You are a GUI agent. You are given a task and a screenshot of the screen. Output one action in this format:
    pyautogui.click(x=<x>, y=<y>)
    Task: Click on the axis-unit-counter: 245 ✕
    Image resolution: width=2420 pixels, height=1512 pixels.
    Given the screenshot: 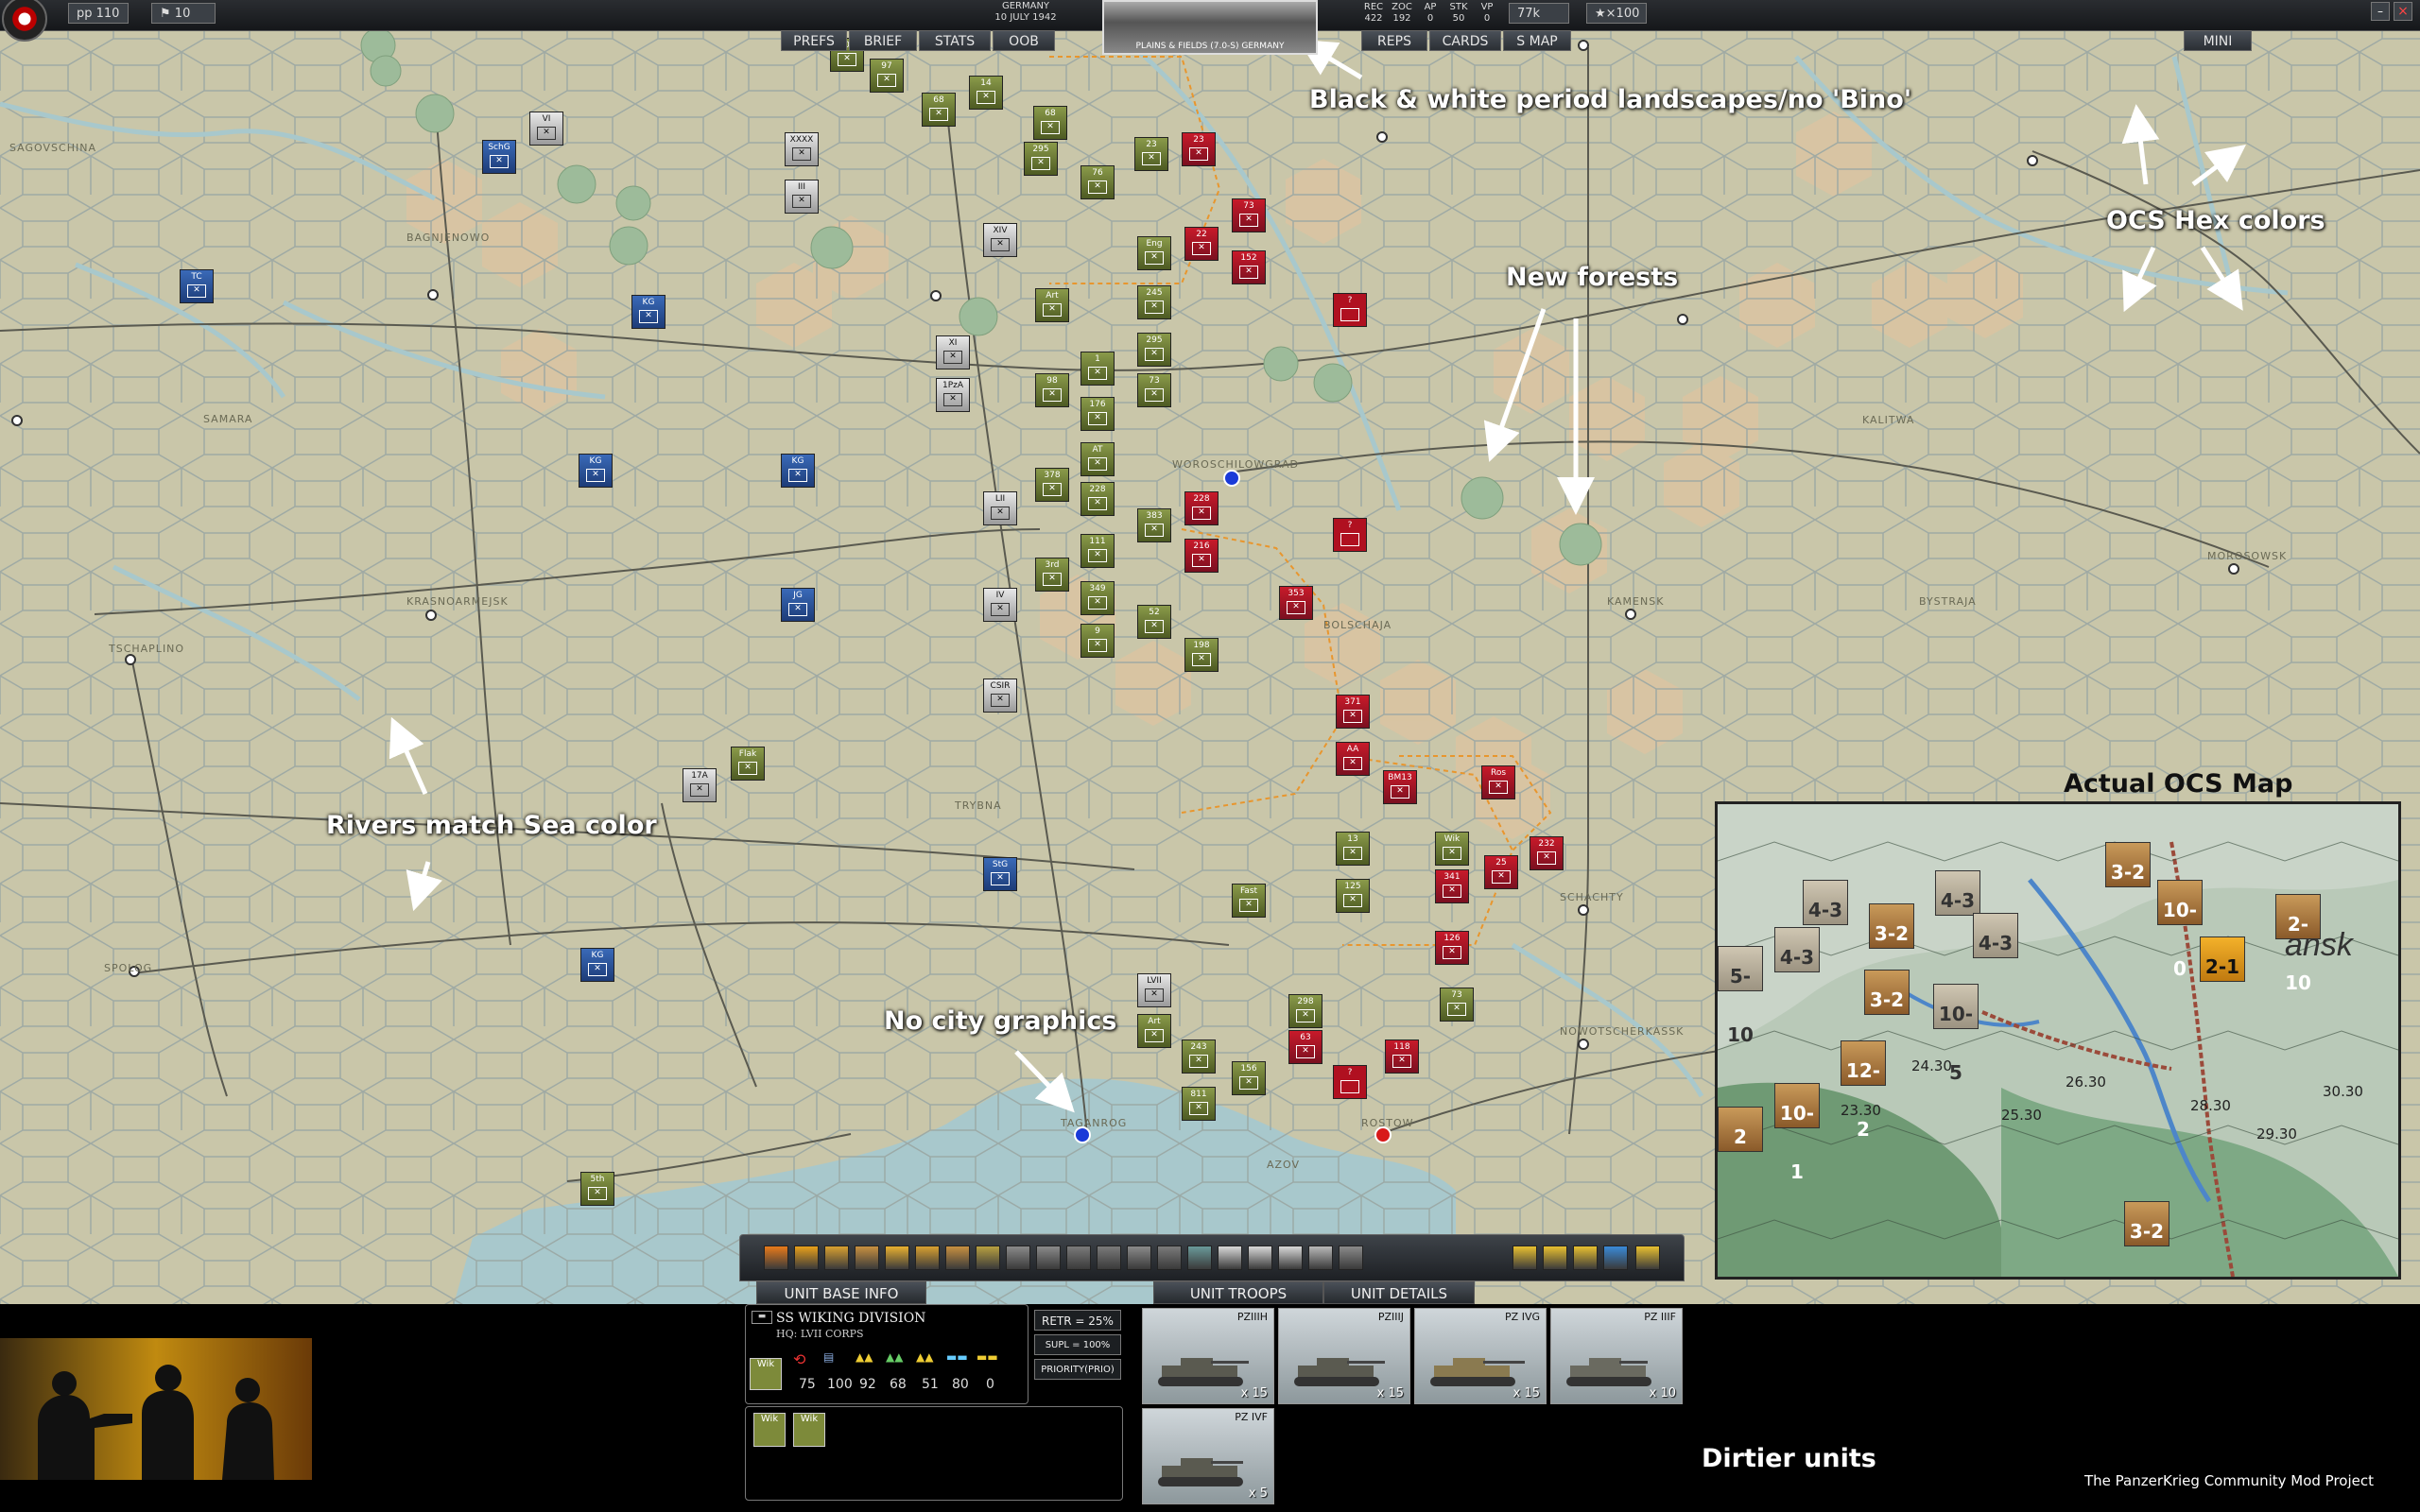 What is the action you would take?
    pyautogui.click(x=1154, y=302)
    